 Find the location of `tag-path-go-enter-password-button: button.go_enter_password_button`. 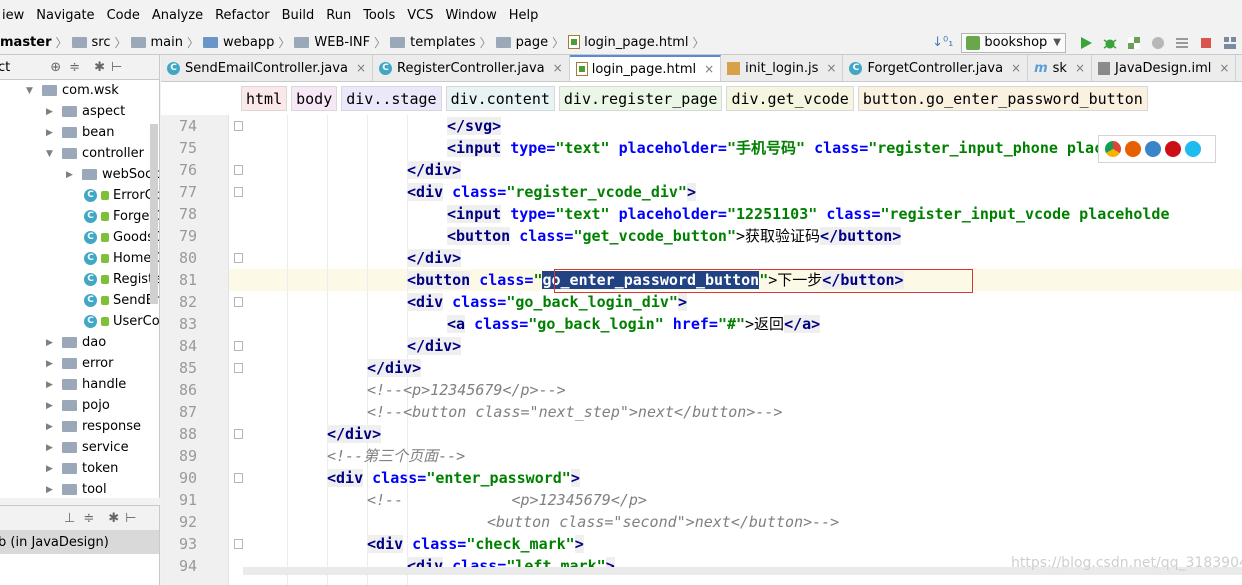

tag-path-go-enter-password-button: button.go_enter_password_button is located at coordinates (1002, 98).